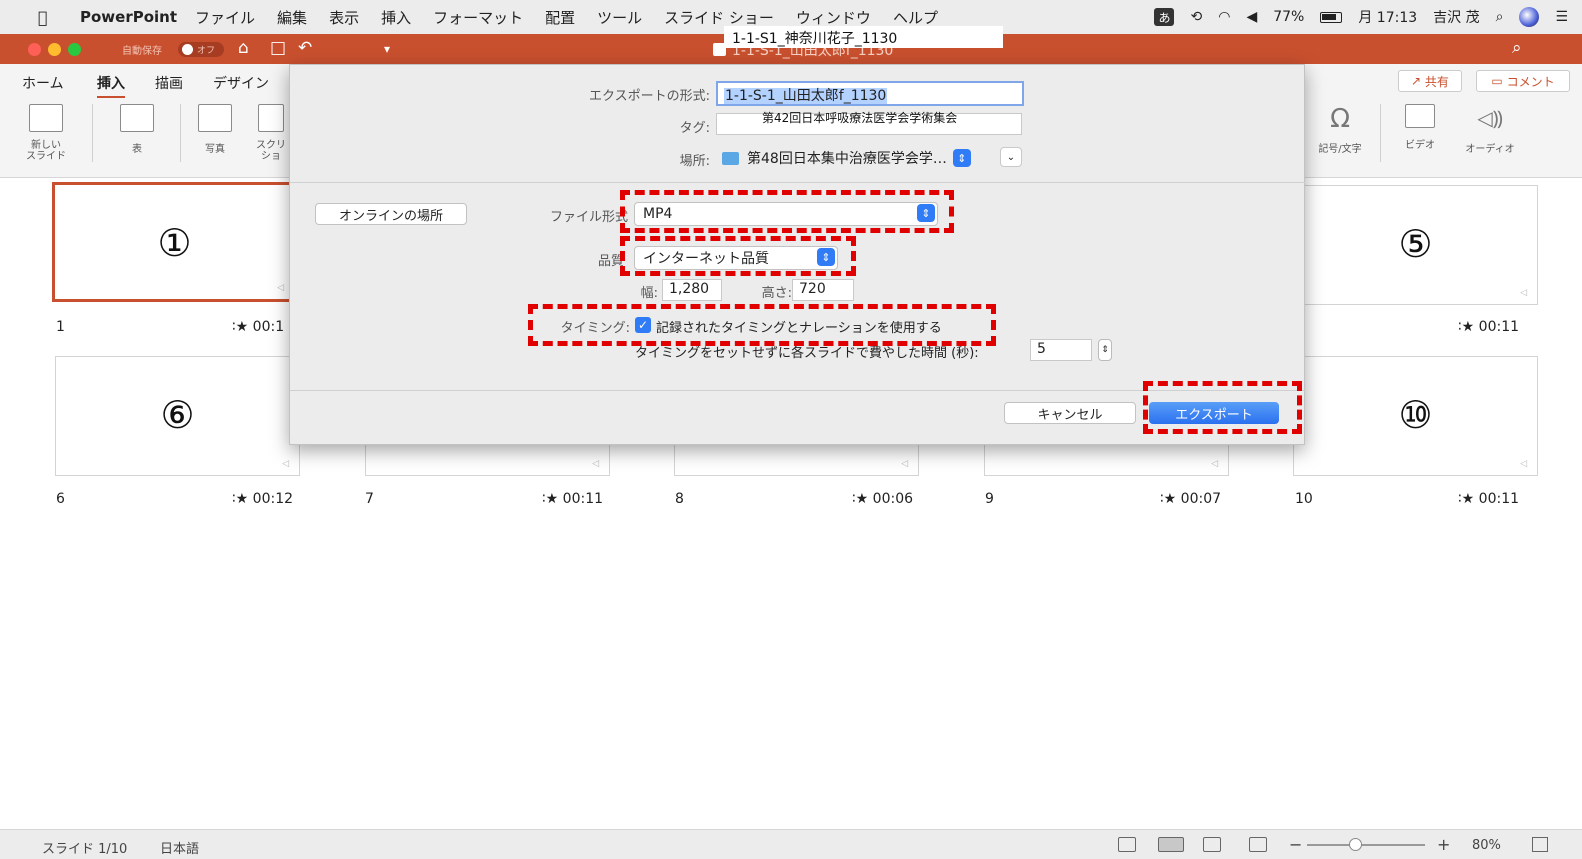 The height and width of the screenshot is (859, 1582). Describe the element at coordinates (1499, 499) in the screenshot. I see `slide-time-value: 00:11` at that location.